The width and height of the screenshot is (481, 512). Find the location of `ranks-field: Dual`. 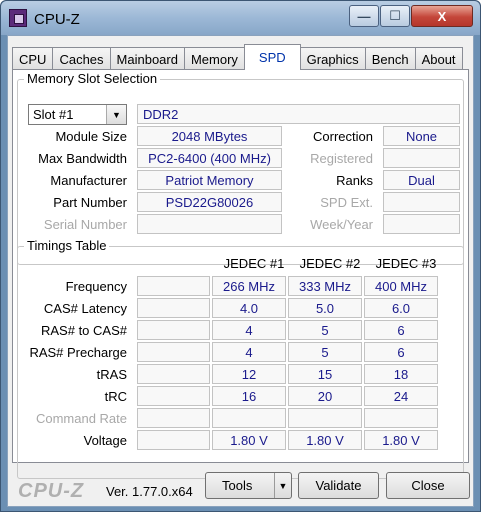

ranks-field: Dual is located at coordinates (421, 180).